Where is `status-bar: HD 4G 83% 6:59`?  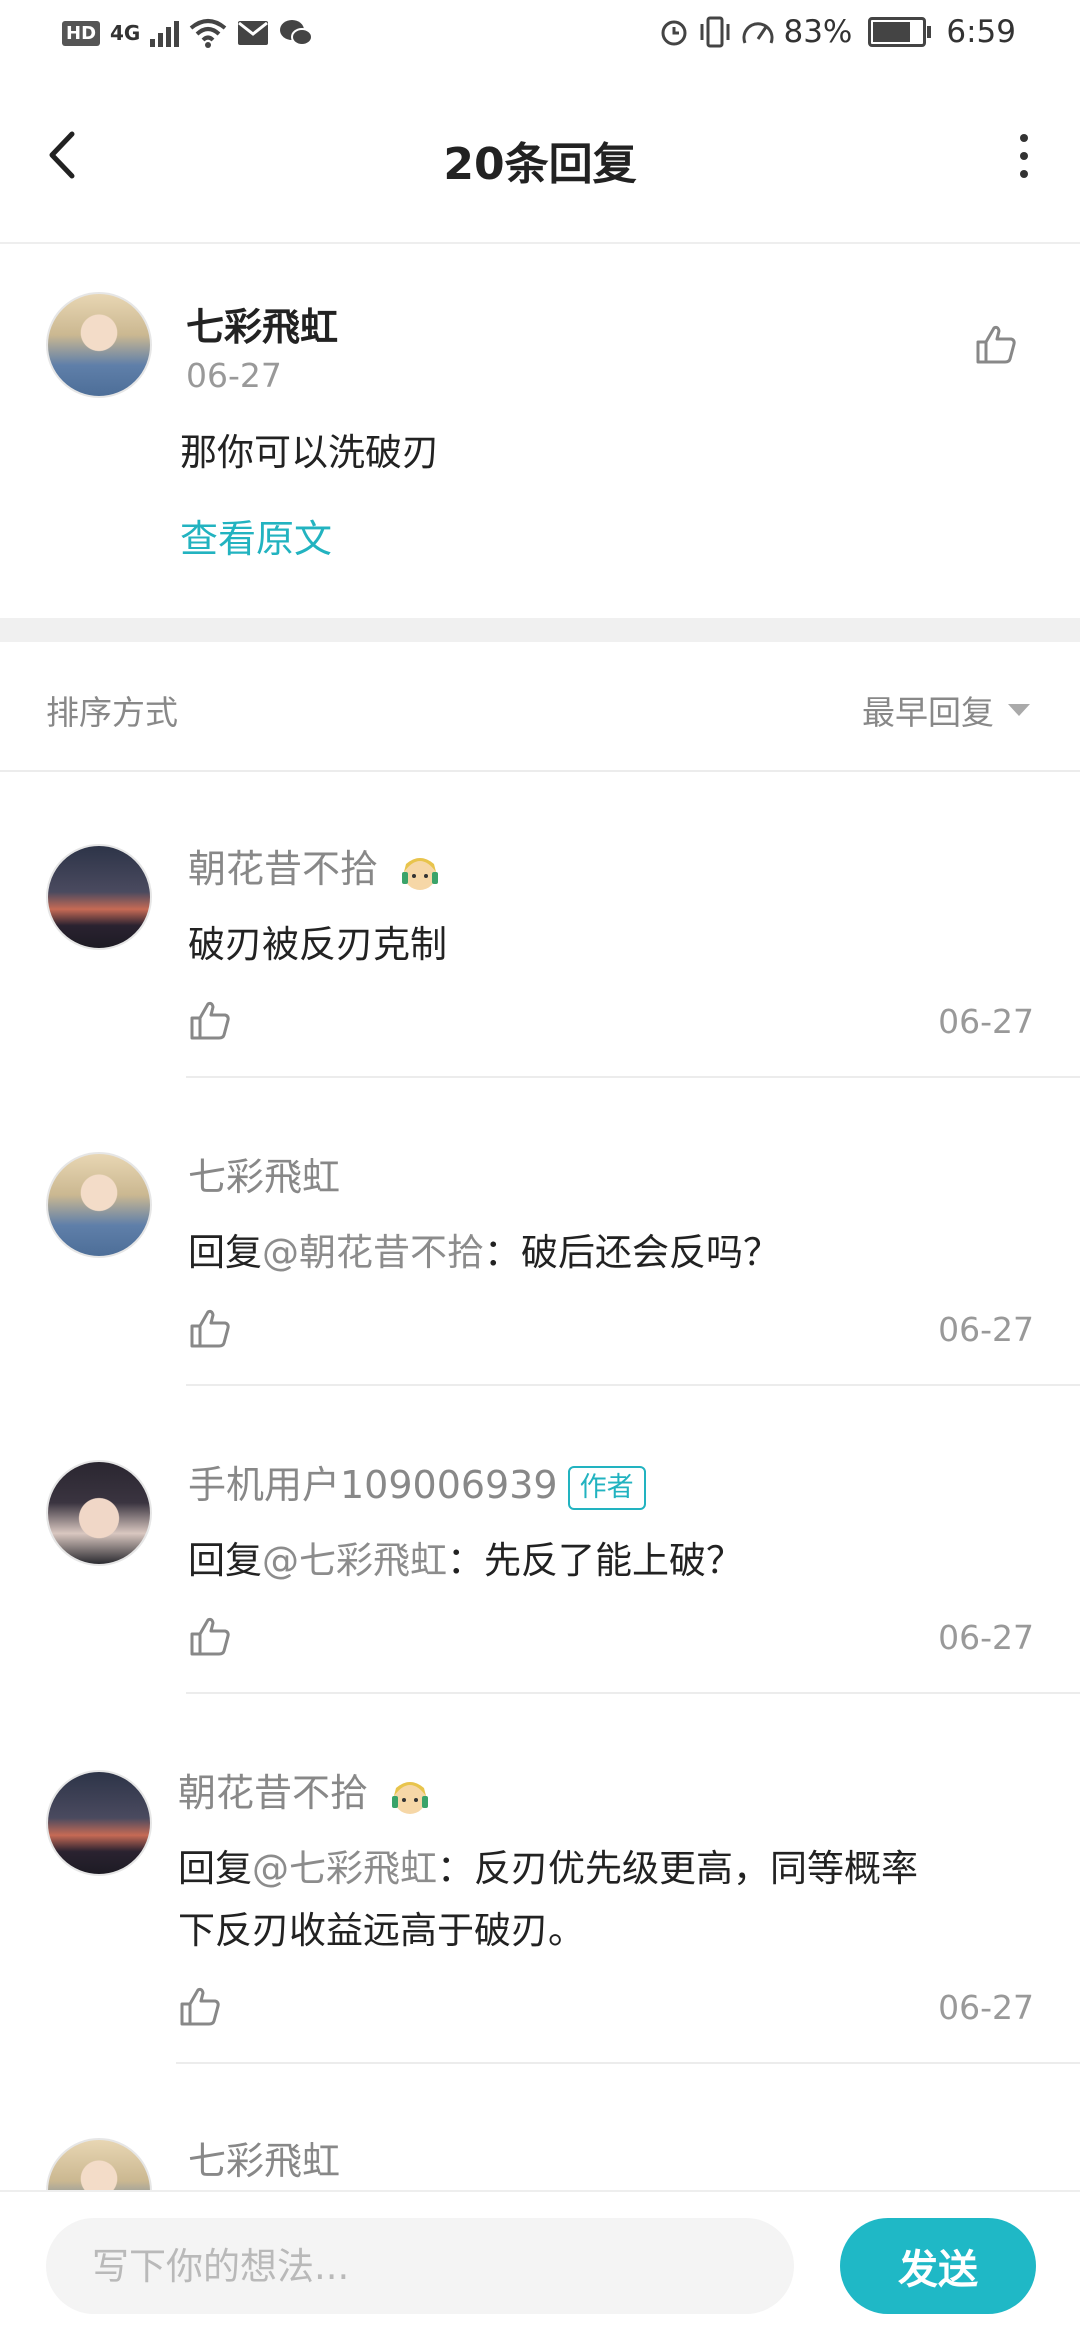 status-bar: HD 4G 83% 6:59 is located at coordinates (540, 38).